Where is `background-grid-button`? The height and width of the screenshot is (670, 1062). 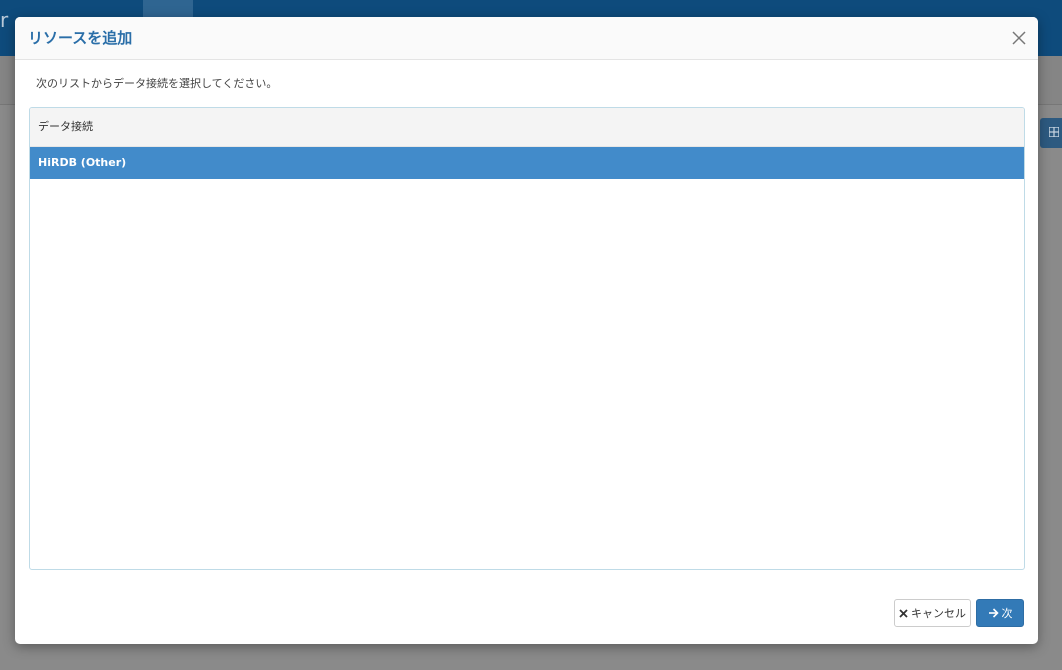
background-grid-button is located at coordinates (1051, 133).